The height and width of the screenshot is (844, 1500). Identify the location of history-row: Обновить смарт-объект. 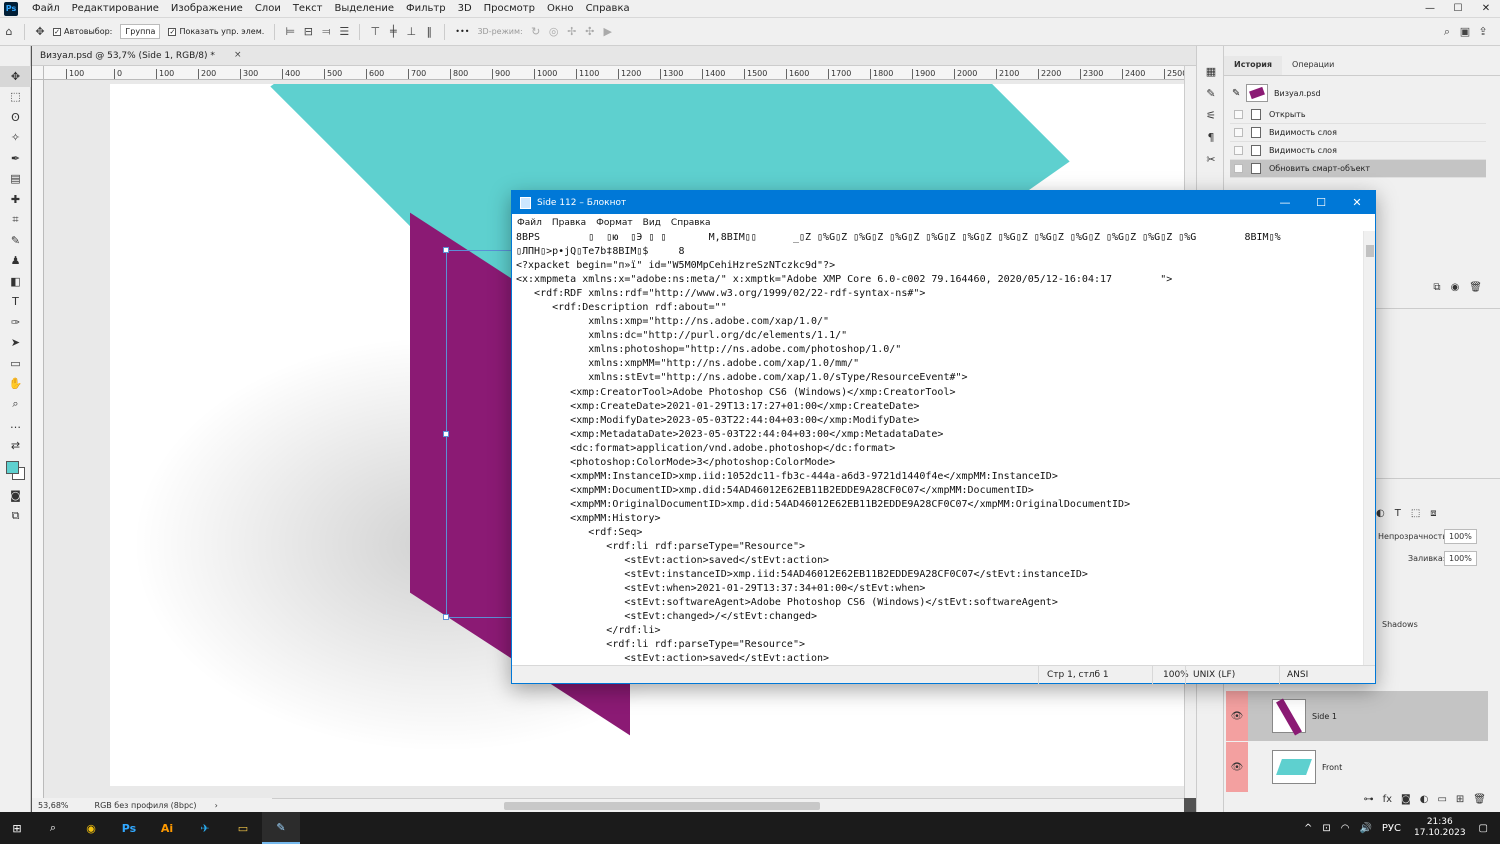
(1358, 169).